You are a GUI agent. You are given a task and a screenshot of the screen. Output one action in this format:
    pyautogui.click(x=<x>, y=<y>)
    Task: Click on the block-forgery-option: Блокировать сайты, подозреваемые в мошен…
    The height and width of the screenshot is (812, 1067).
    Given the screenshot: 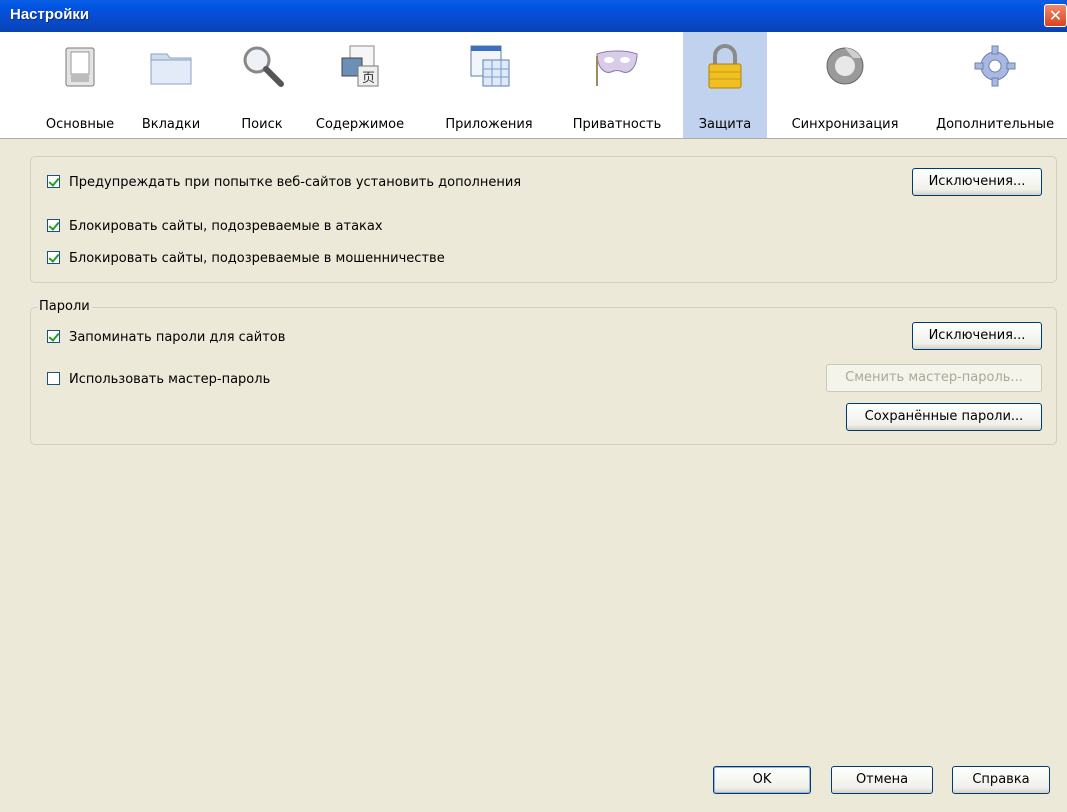 What is the action you would take?
    pyautogui.click(x=246, y=259)
    